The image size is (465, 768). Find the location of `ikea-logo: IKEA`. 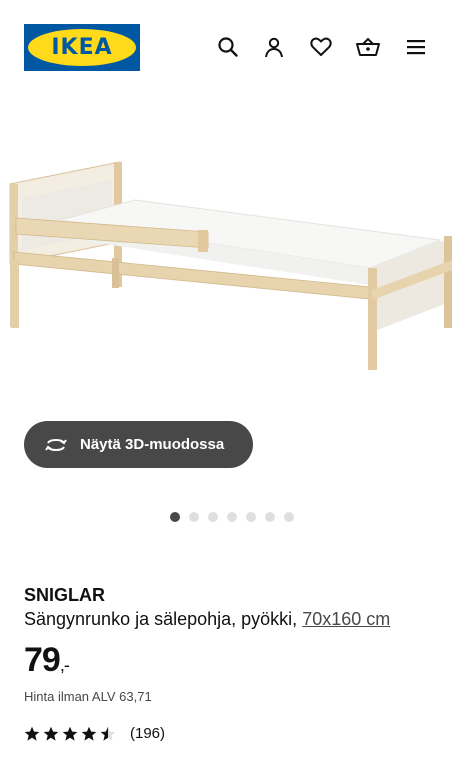

ikea-logo: IKEA is located at coordinates (82, 47).